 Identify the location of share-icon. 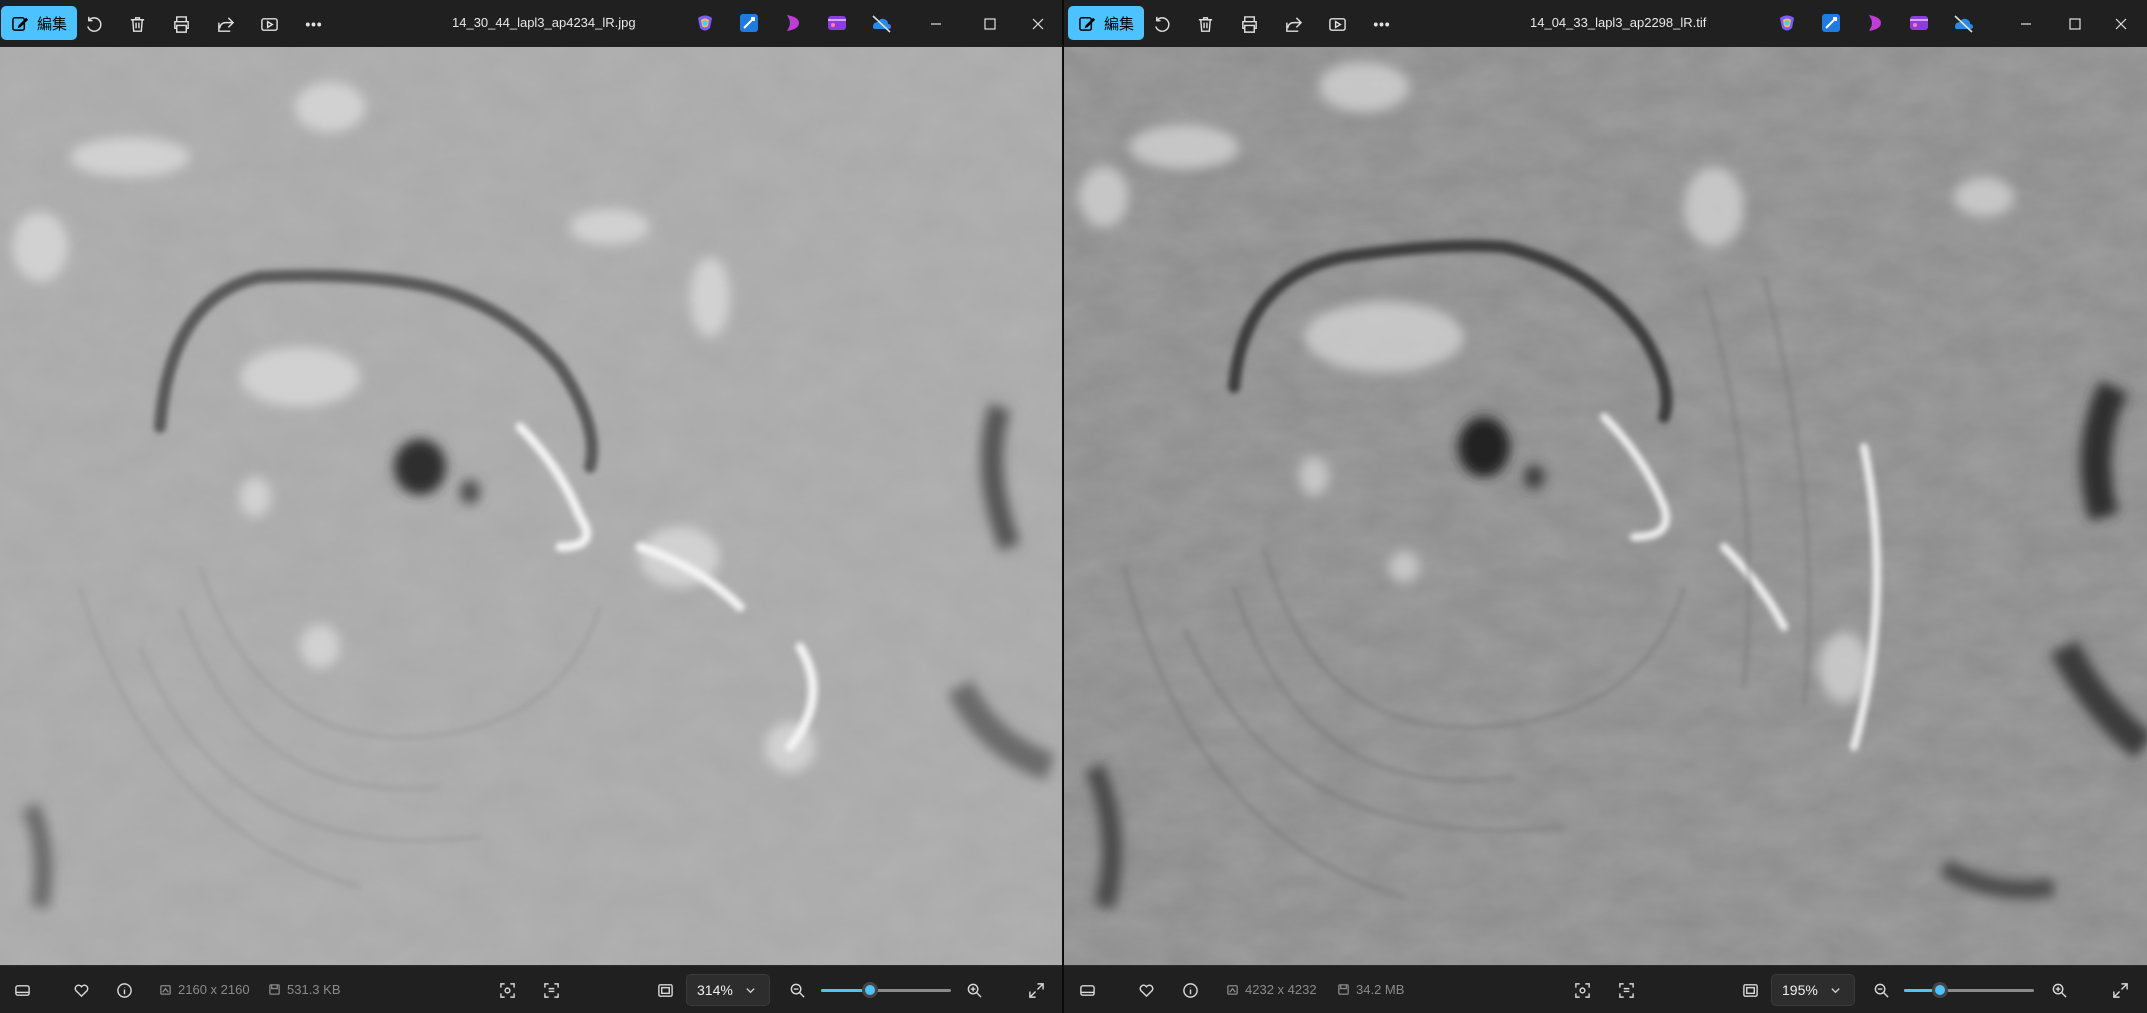
(1293, 24).